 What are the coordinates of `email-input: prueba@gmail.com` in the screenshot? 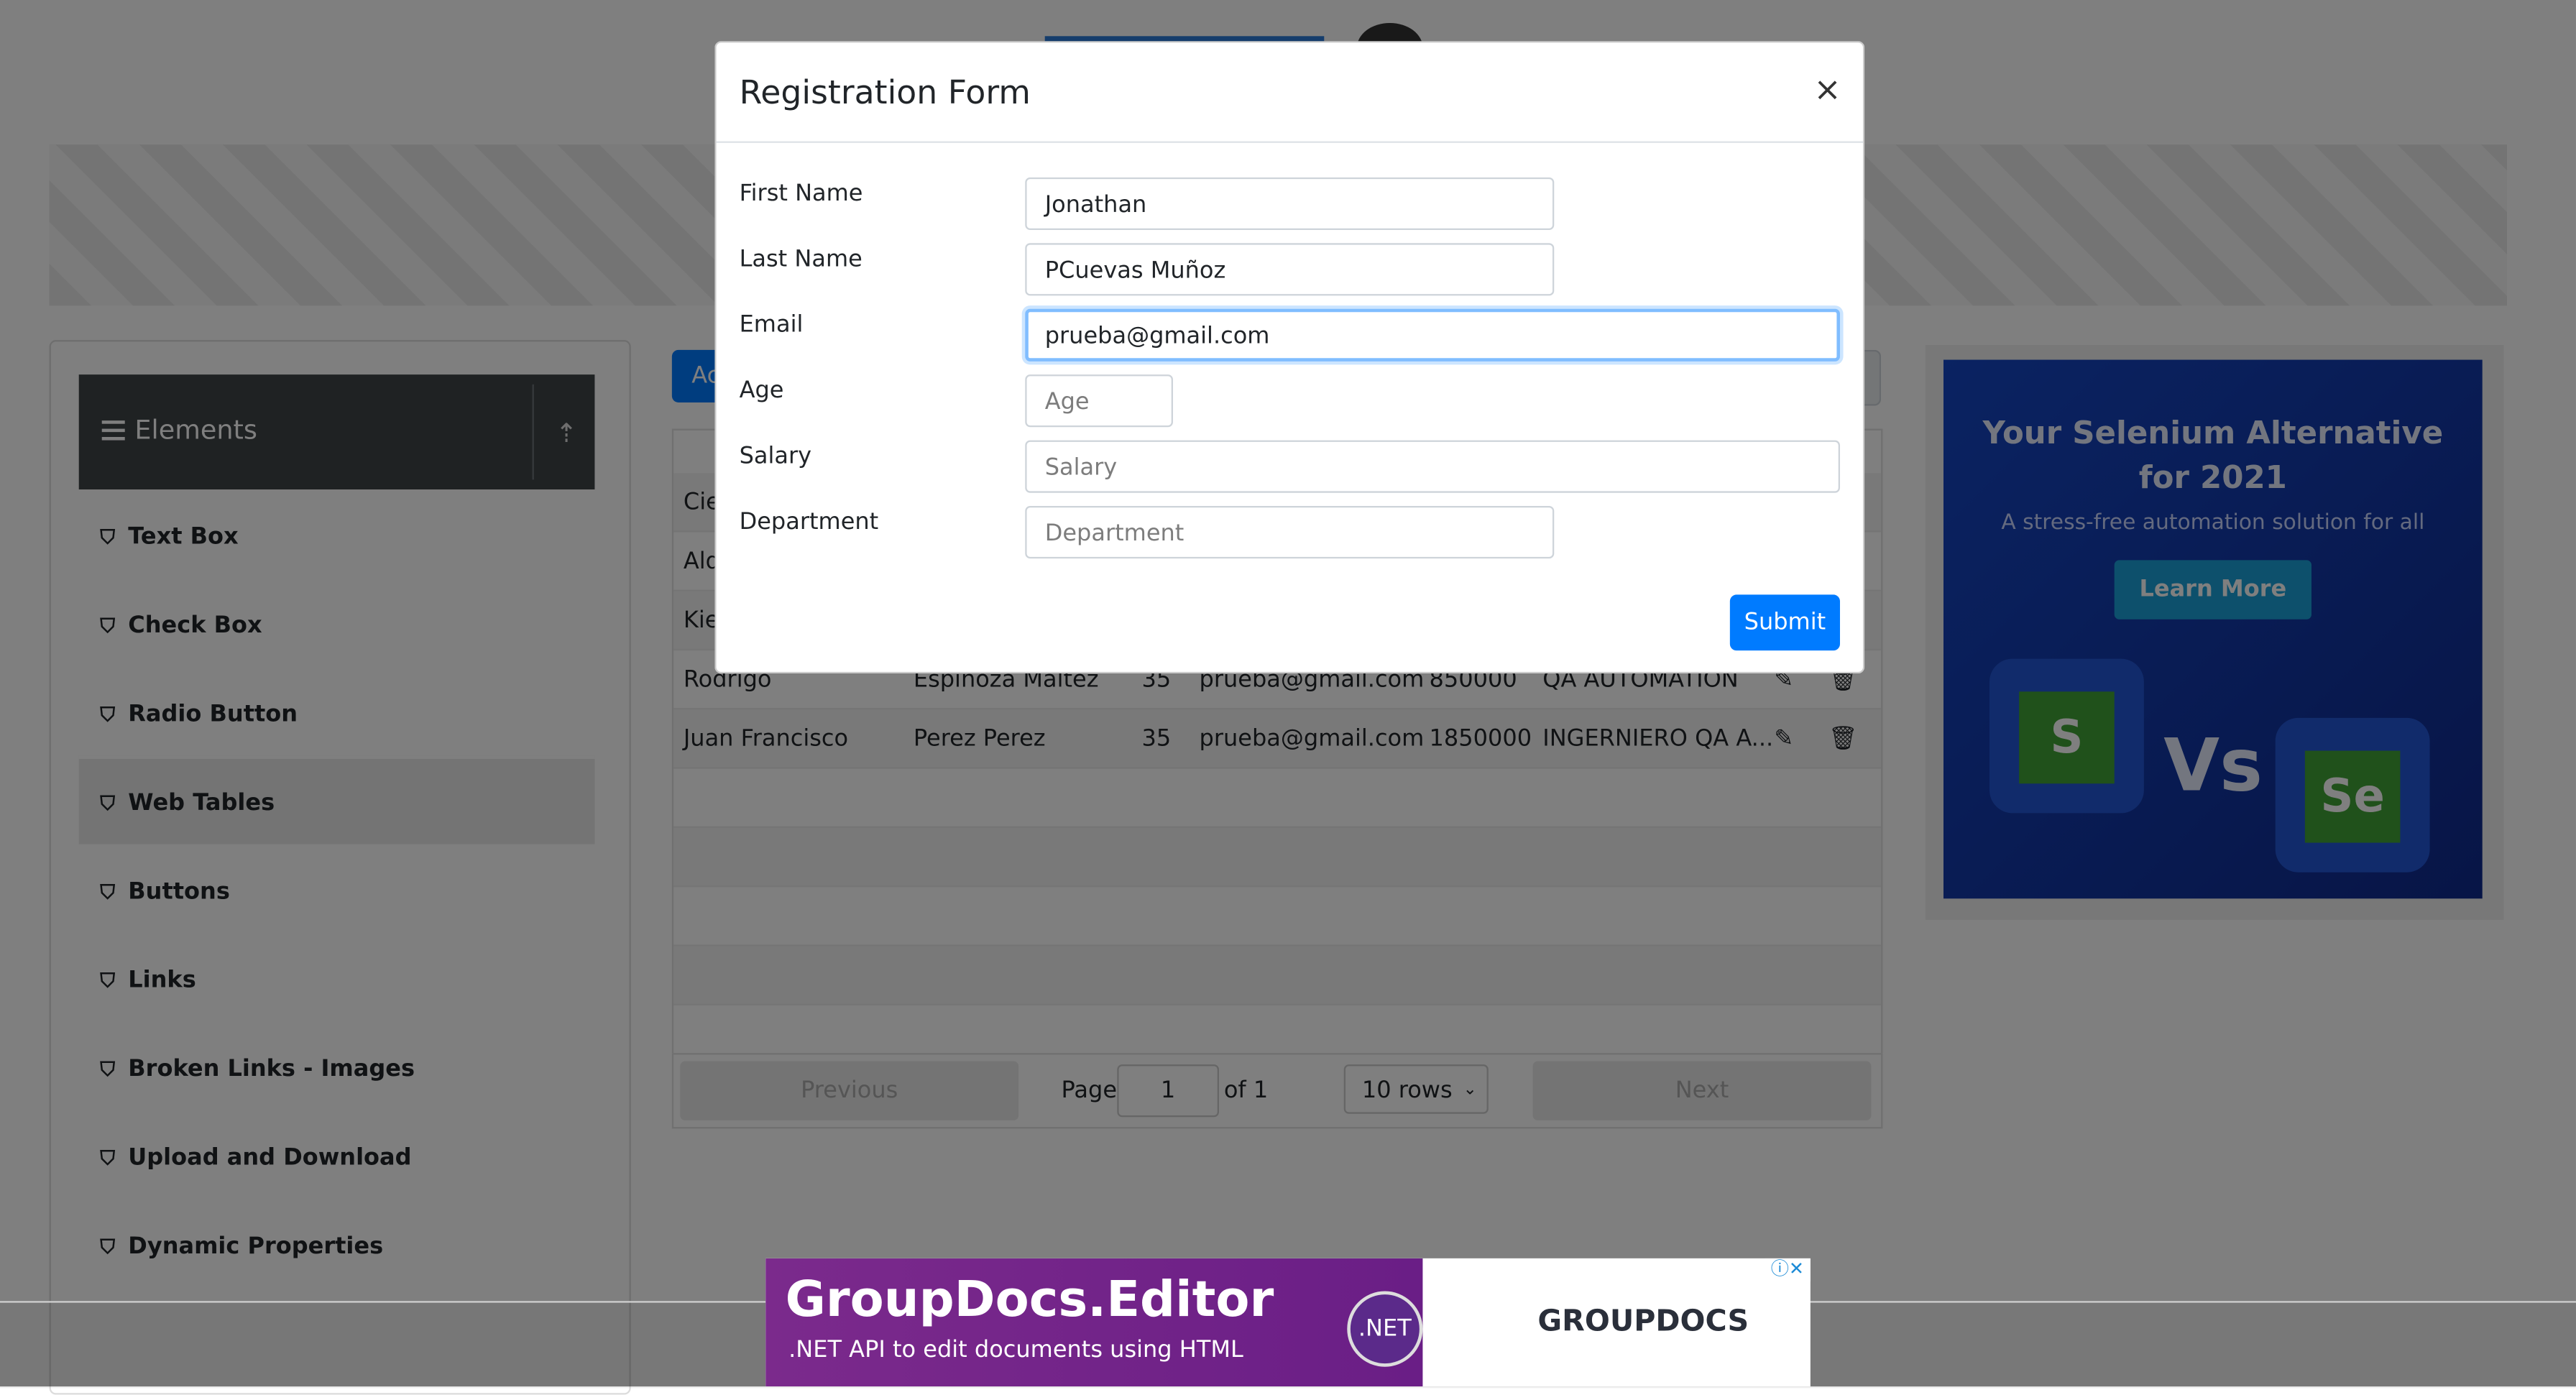 It's located at (1432, 335).